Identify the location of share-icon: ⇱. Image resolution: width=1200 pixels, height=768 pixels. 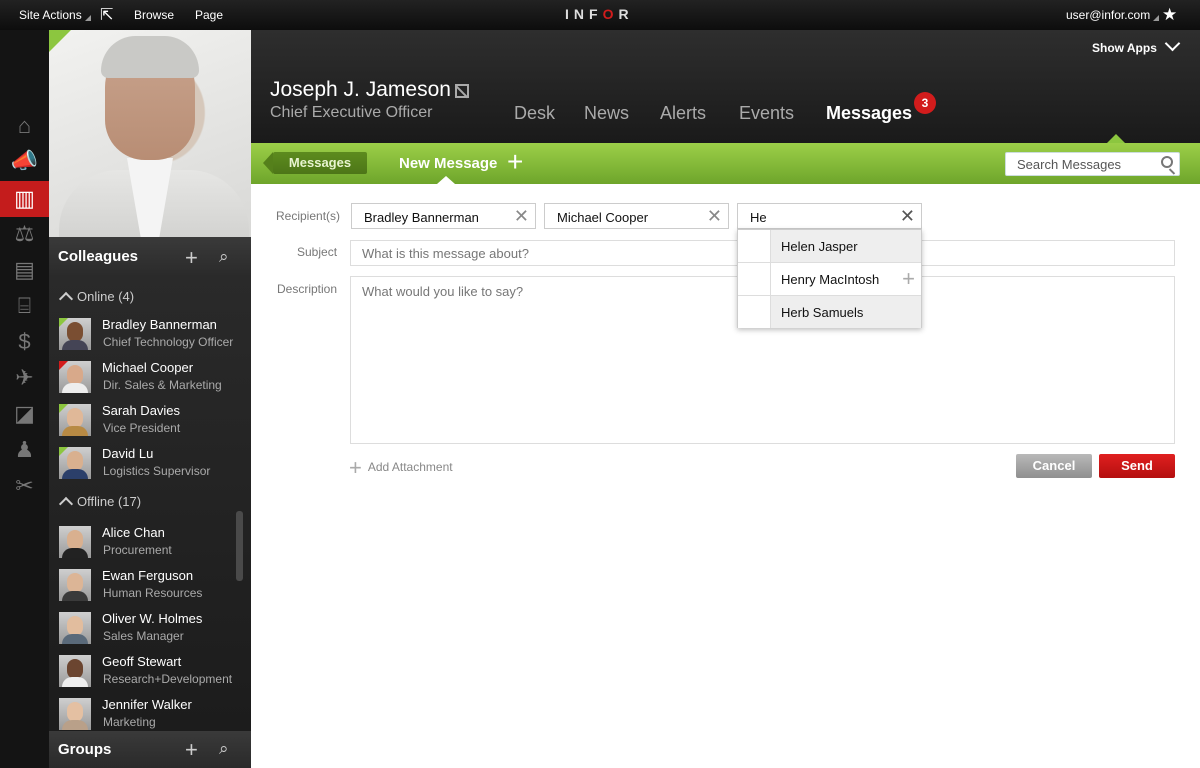
(106, 15).